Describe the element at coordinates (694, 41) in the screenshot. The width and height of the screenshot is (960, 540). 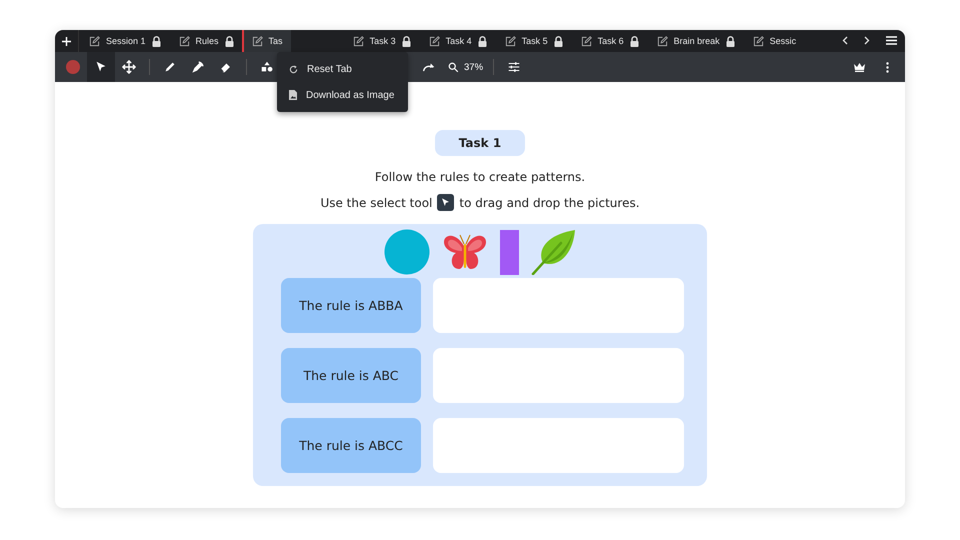
I see `tab: Brain break` at that location.